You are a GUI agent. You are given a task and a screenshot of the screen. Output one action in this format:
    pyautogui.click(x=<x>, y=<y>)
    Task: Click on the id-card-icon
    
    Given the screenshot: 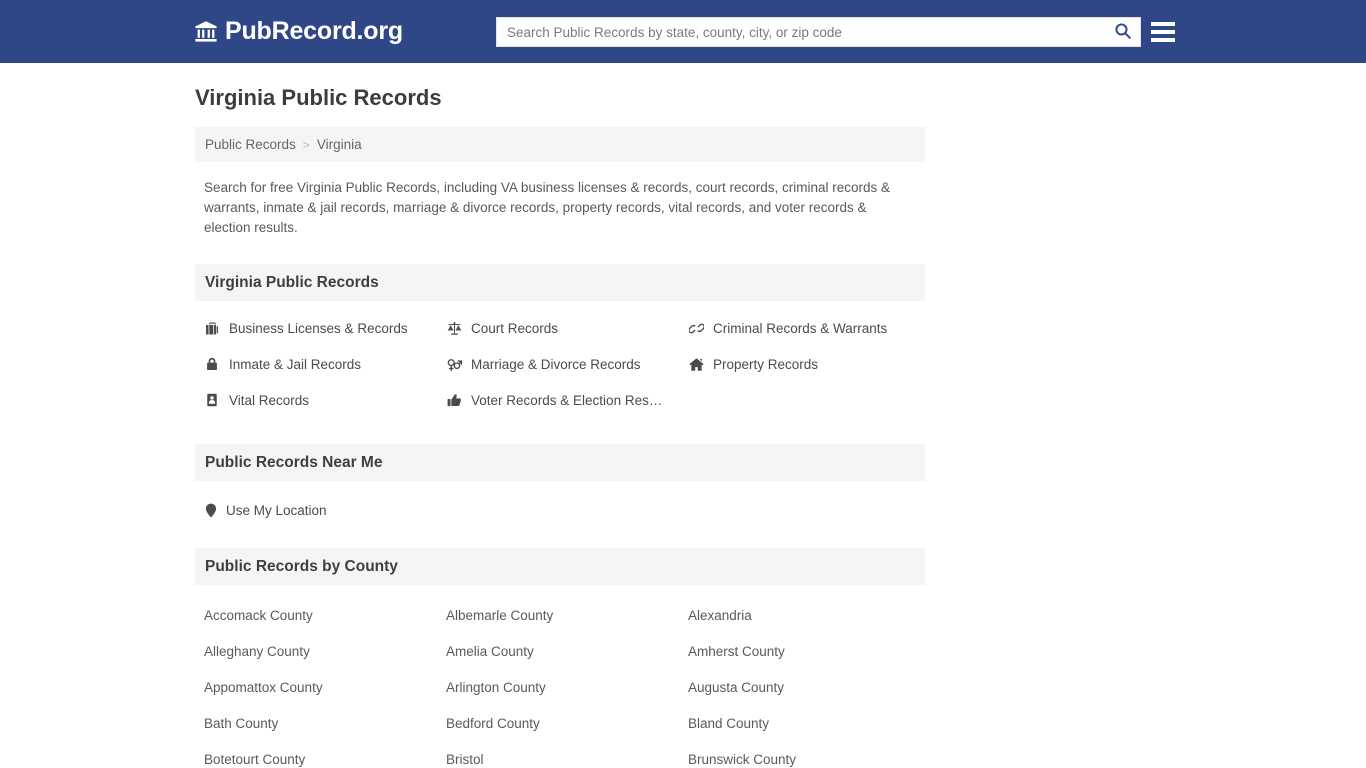 What is the action you would take?
    pyautogui.click(x=212, y=400)
    